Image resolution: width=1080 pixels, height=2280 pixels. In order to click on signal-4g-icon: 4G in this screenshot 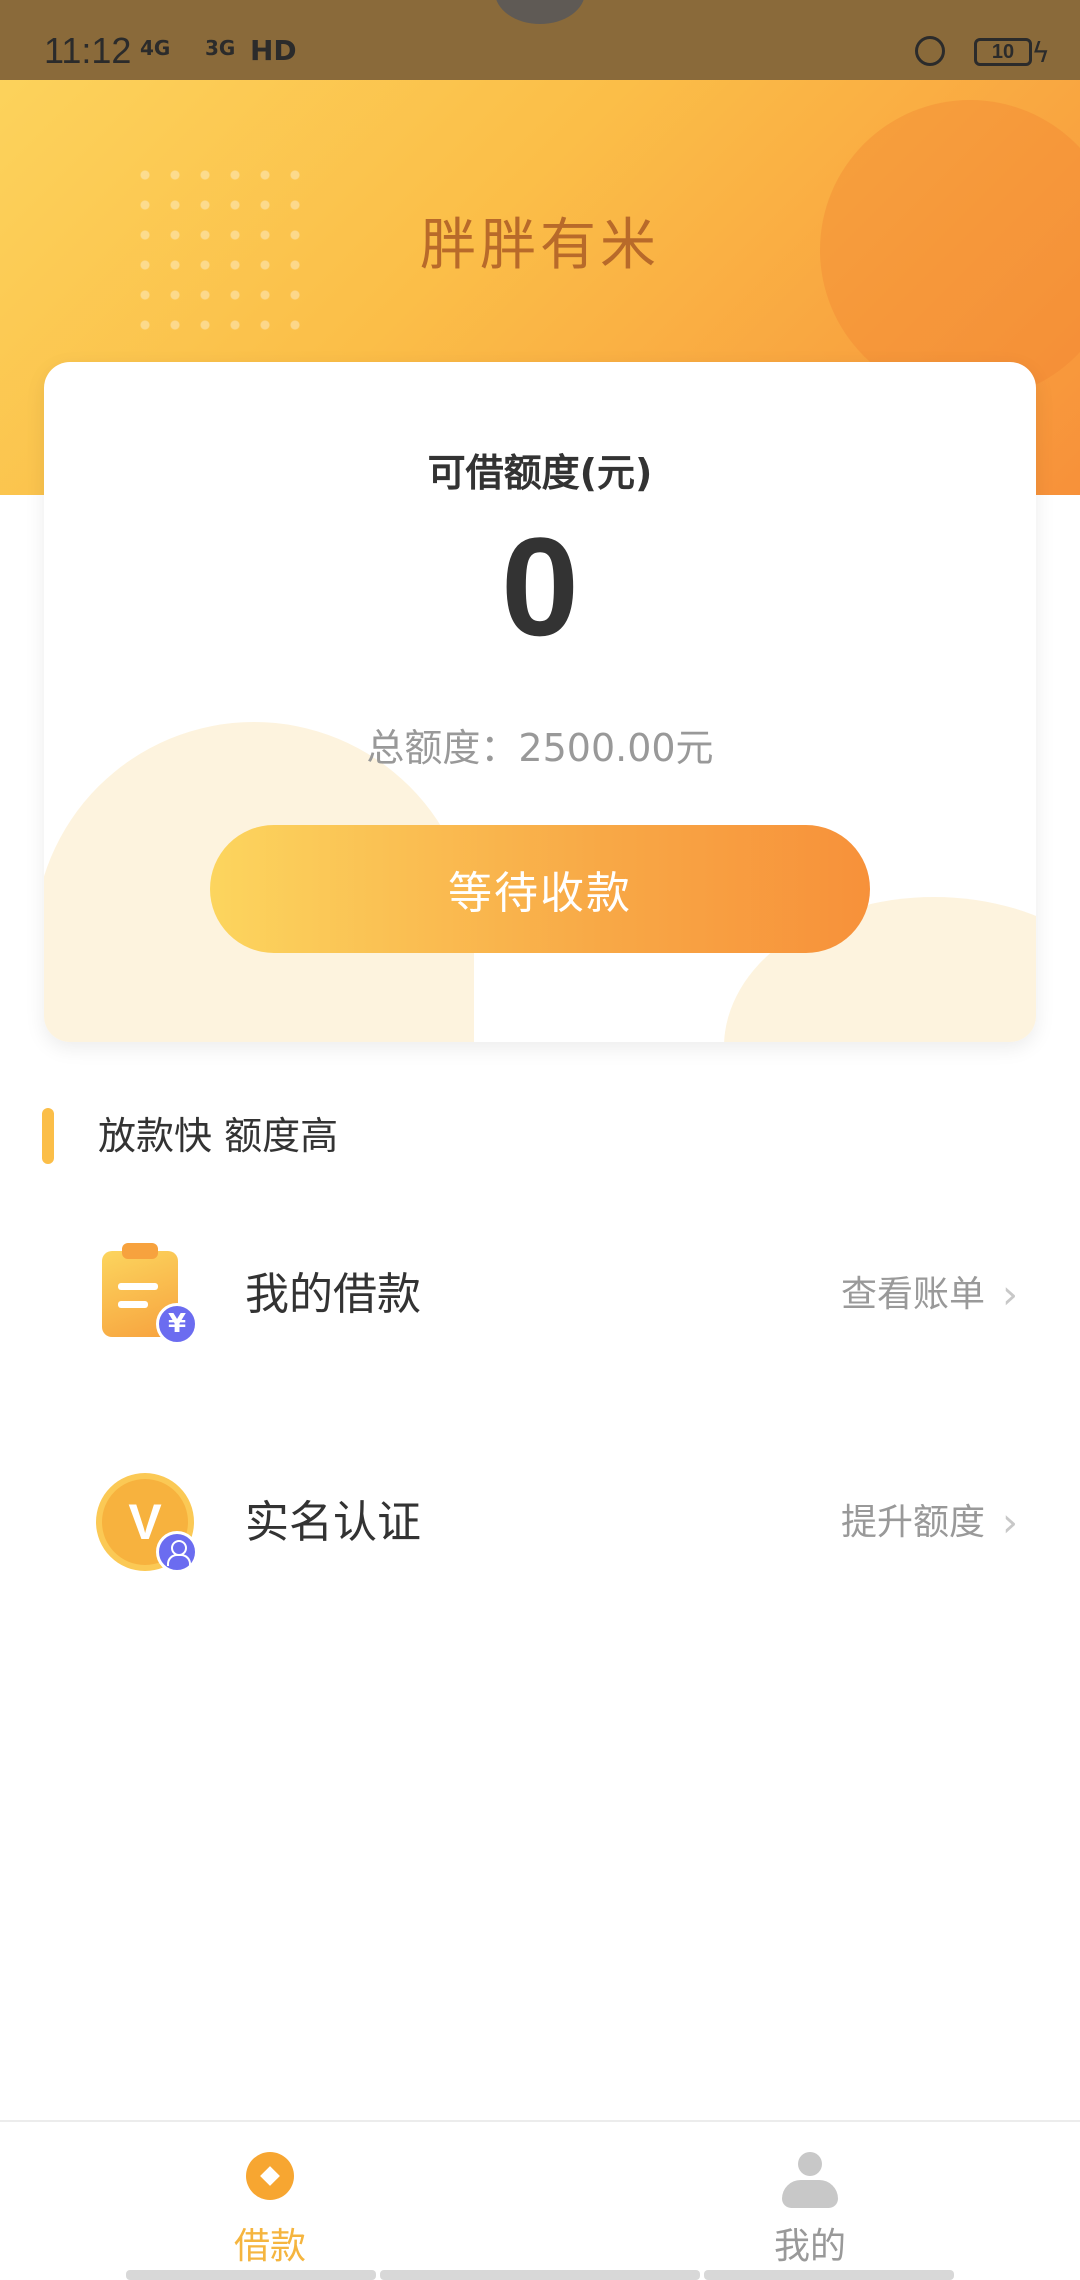, I will do `click(155, 48)`.